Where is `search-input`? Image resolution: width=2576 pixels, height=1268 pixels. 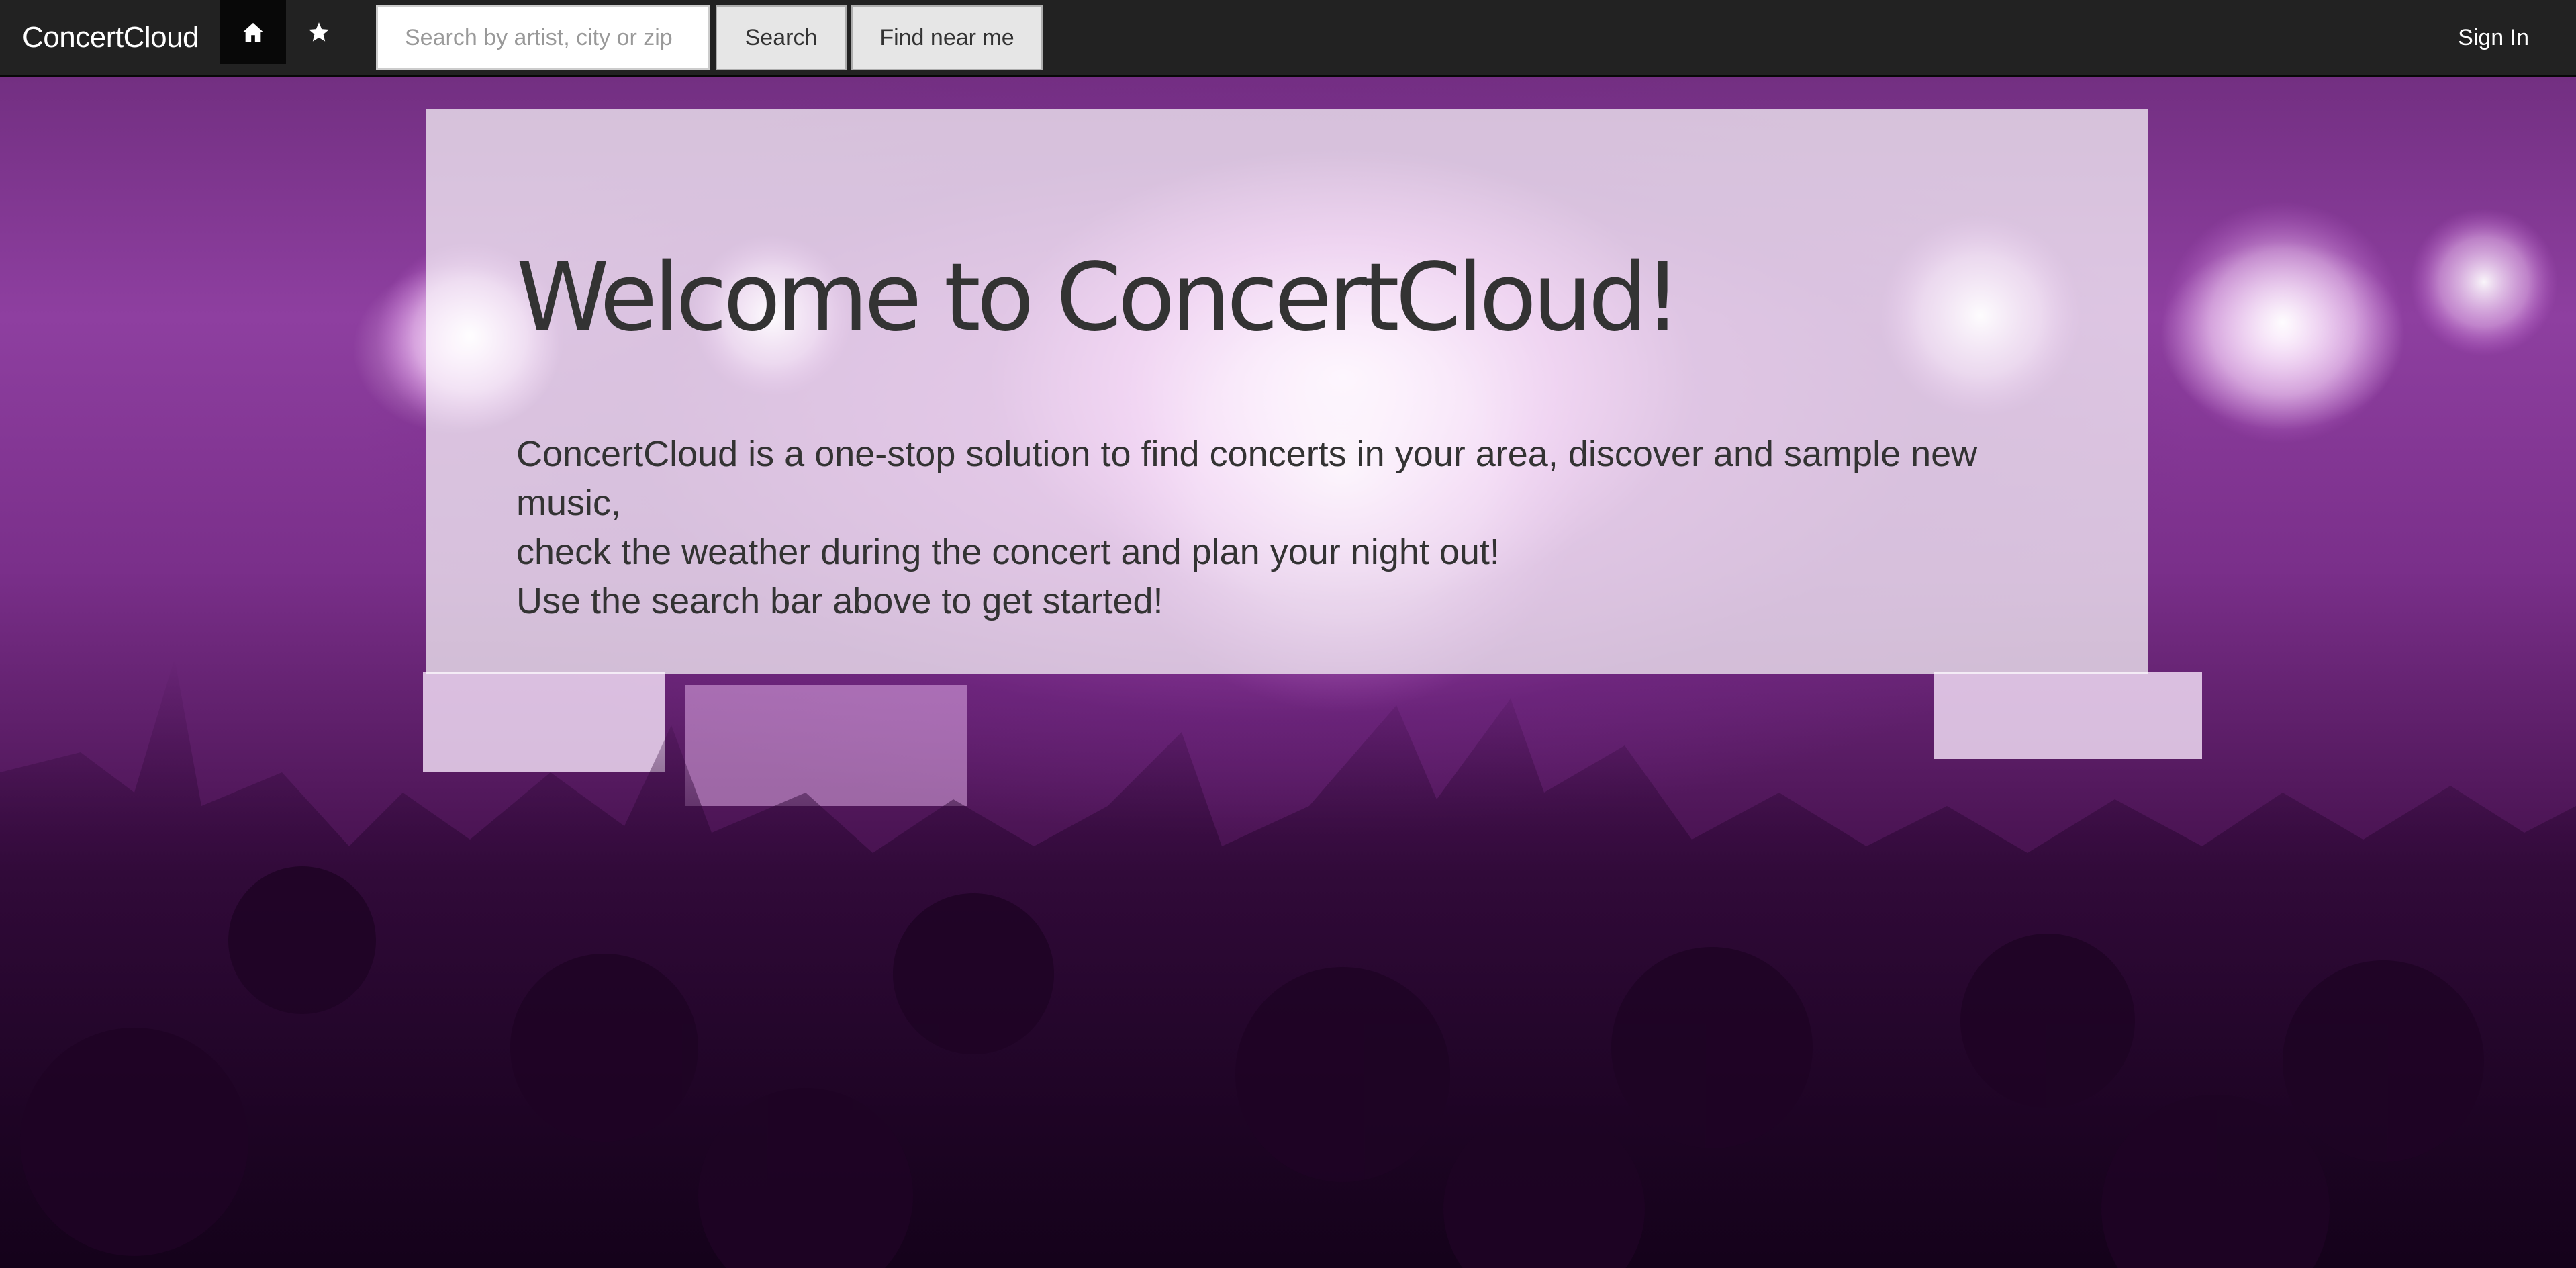 search-input is located at coordinates (543, 37).